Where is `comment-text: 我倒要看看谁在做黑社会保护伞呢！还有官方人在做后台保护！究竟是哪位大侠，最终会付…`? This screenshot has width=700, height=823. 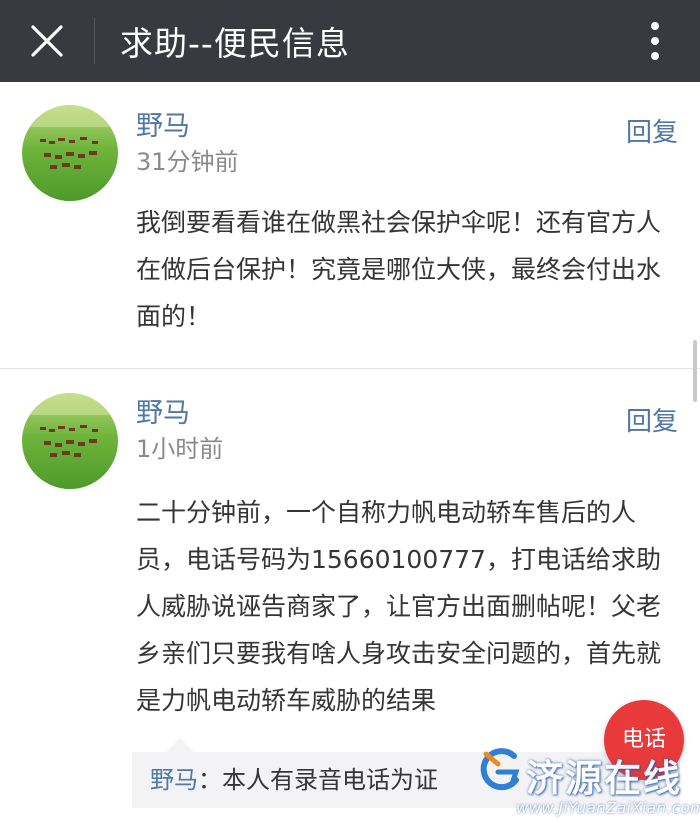
comment-text: 我倒要看看谁在做黑社会保护伞呢！还有官方人在做后台保护！究竟是哪位大侠，最终会付… is located at coordinates (399, 269).